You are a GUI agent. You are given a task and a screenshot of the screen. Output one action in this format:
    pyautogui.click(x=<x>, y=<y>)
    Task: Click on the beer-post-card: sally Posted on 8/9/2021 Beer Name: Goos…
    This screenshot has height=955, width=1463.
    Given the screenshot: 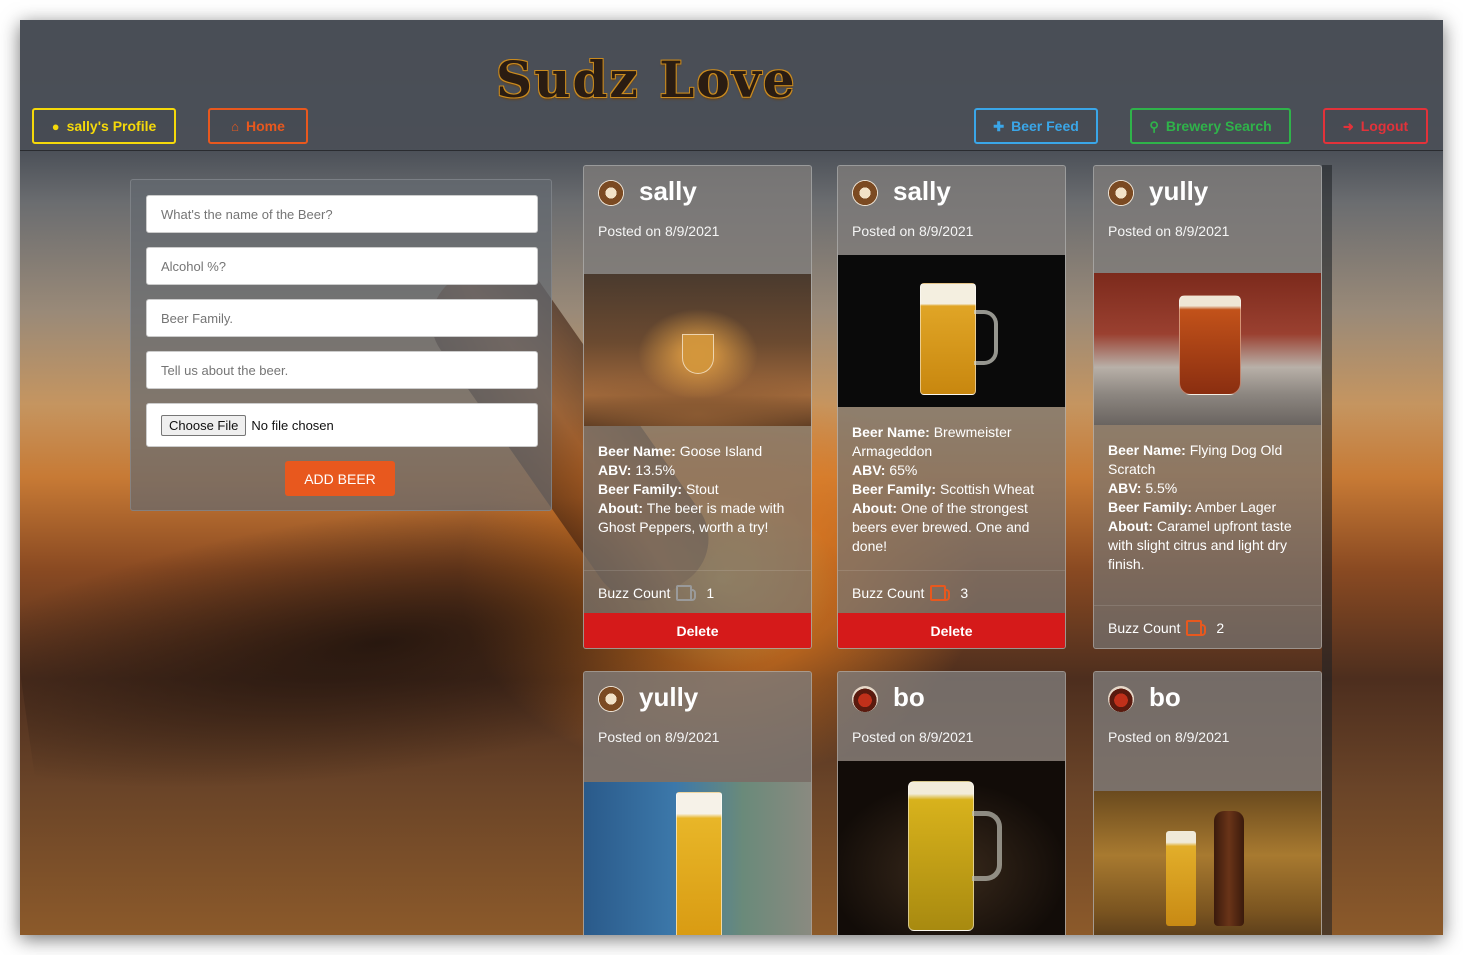 What is the action you would take?
    pyautogui.click(x=697, y=407)
    